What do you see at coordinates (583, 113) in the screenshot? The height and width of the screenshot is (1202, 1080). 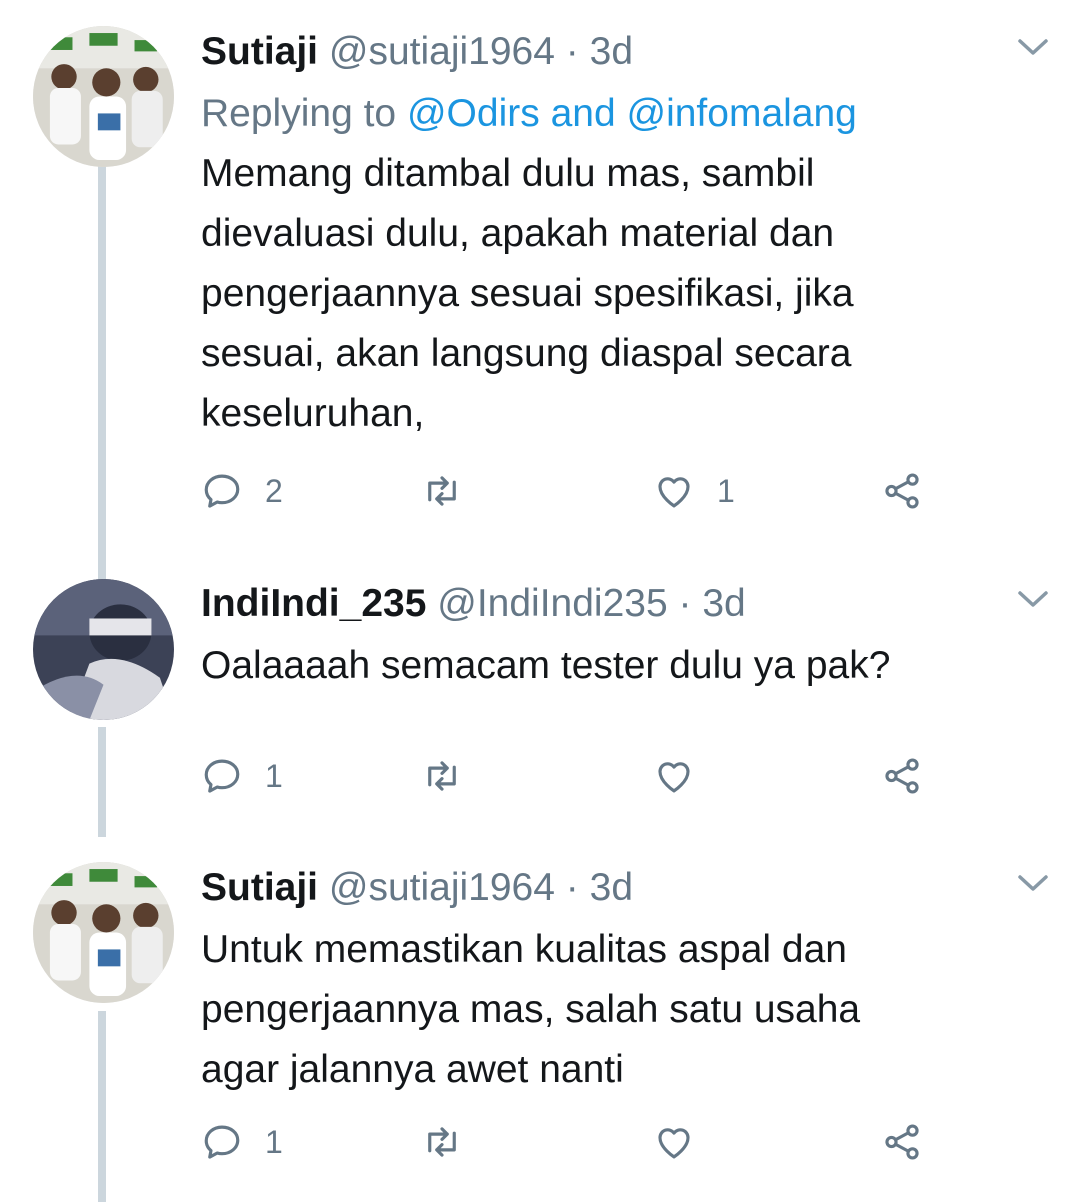 I see `mention-joiner: and` at bounding box center [583, 113].